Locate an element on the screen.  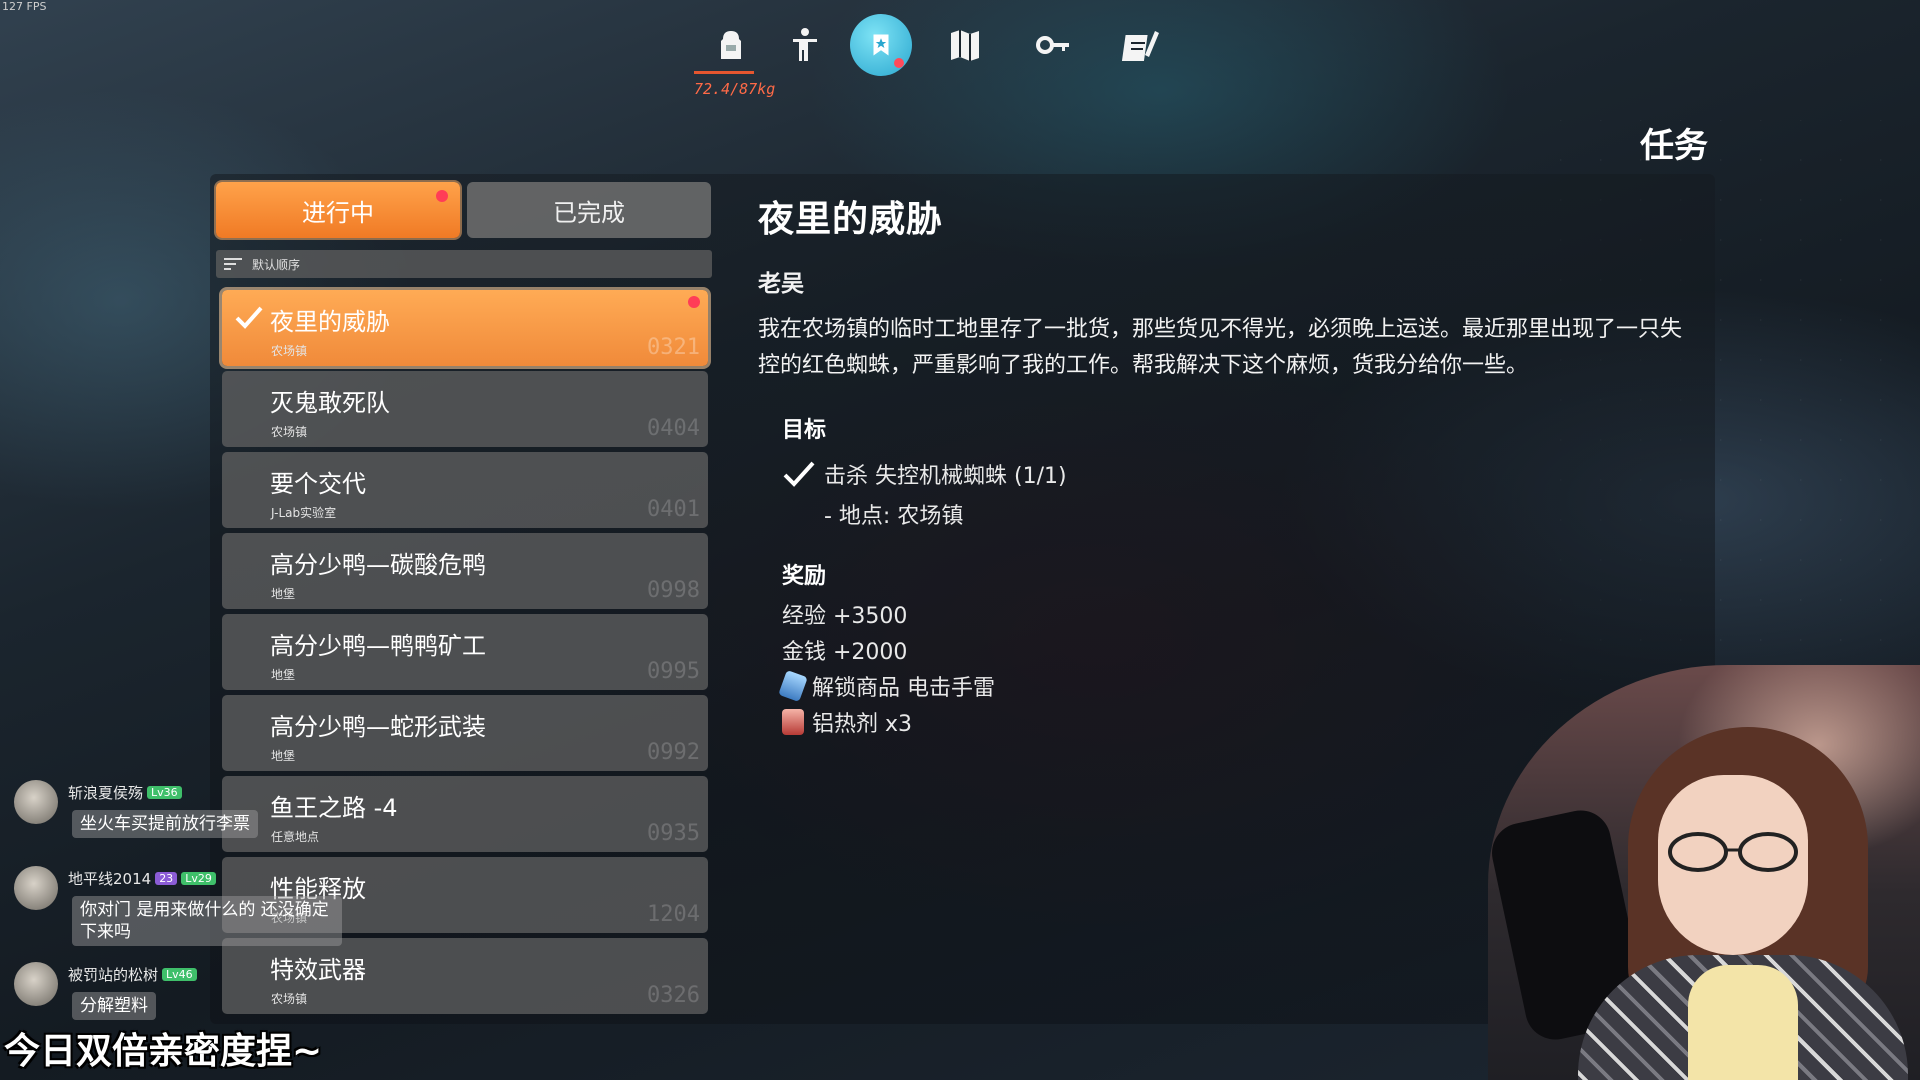
fan-badge: 23 is located at coordinates (166, 878).